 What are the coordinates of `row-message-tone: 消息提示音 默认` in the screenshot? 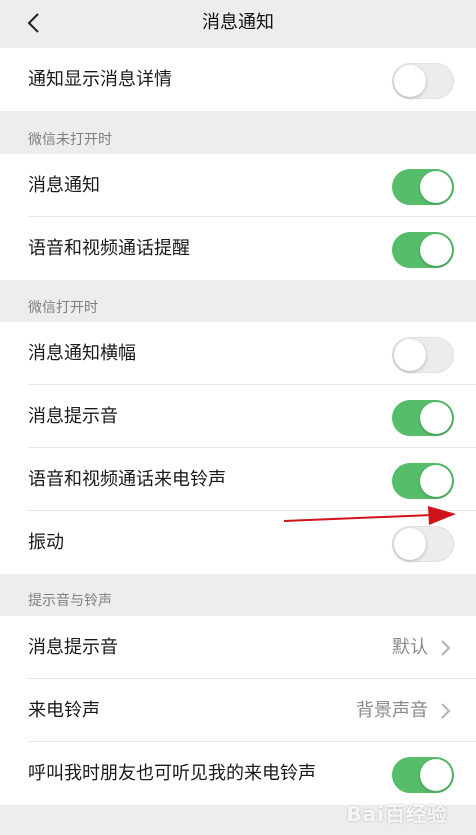 It's located at (238, 647).